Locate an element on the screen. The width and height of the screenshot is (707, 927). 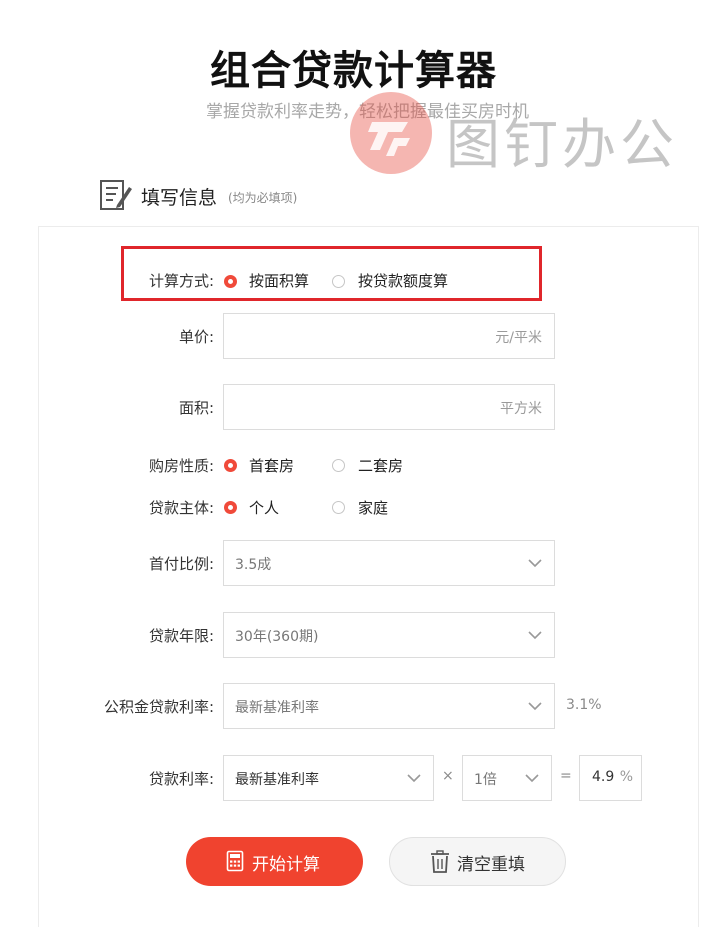
calc-method-label: 计算方式: is located at coordinates (181, 281).